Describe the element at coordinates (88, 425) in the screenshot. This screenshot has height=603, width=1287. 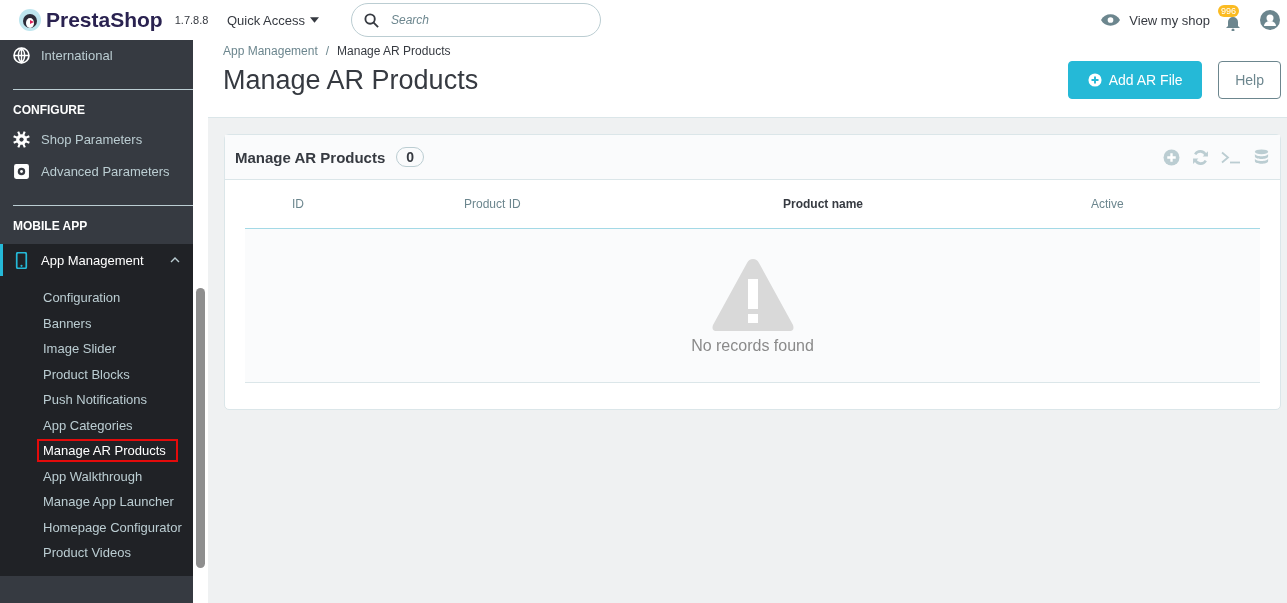
I see `submenu-item: App Categories` at that location.